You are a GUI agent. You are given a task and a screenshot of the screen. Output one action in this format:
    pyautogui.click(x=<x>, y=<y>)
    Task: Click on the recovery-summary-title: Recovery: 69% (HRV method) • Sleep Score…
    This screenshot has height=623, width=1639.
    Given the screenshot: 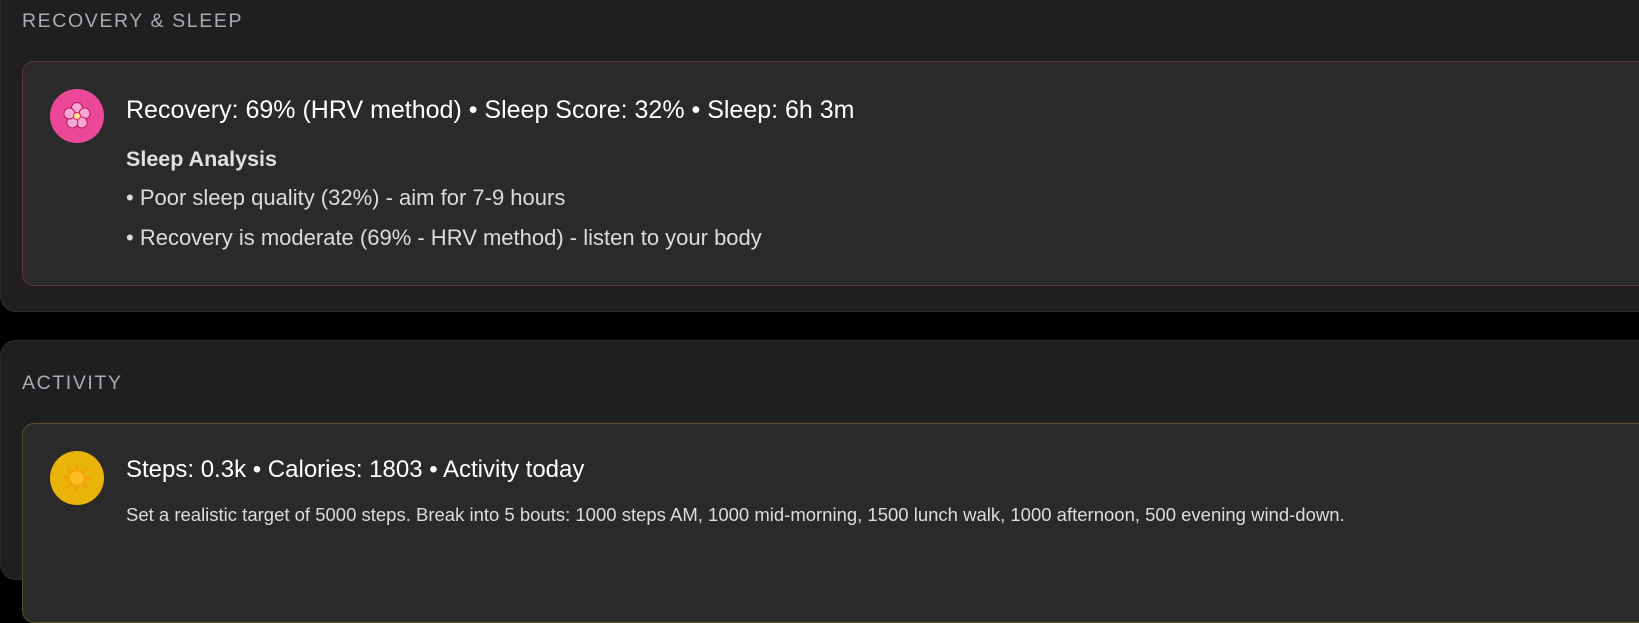 What is the action you would take?
    pyautogui.click(x=490, y=110)
    